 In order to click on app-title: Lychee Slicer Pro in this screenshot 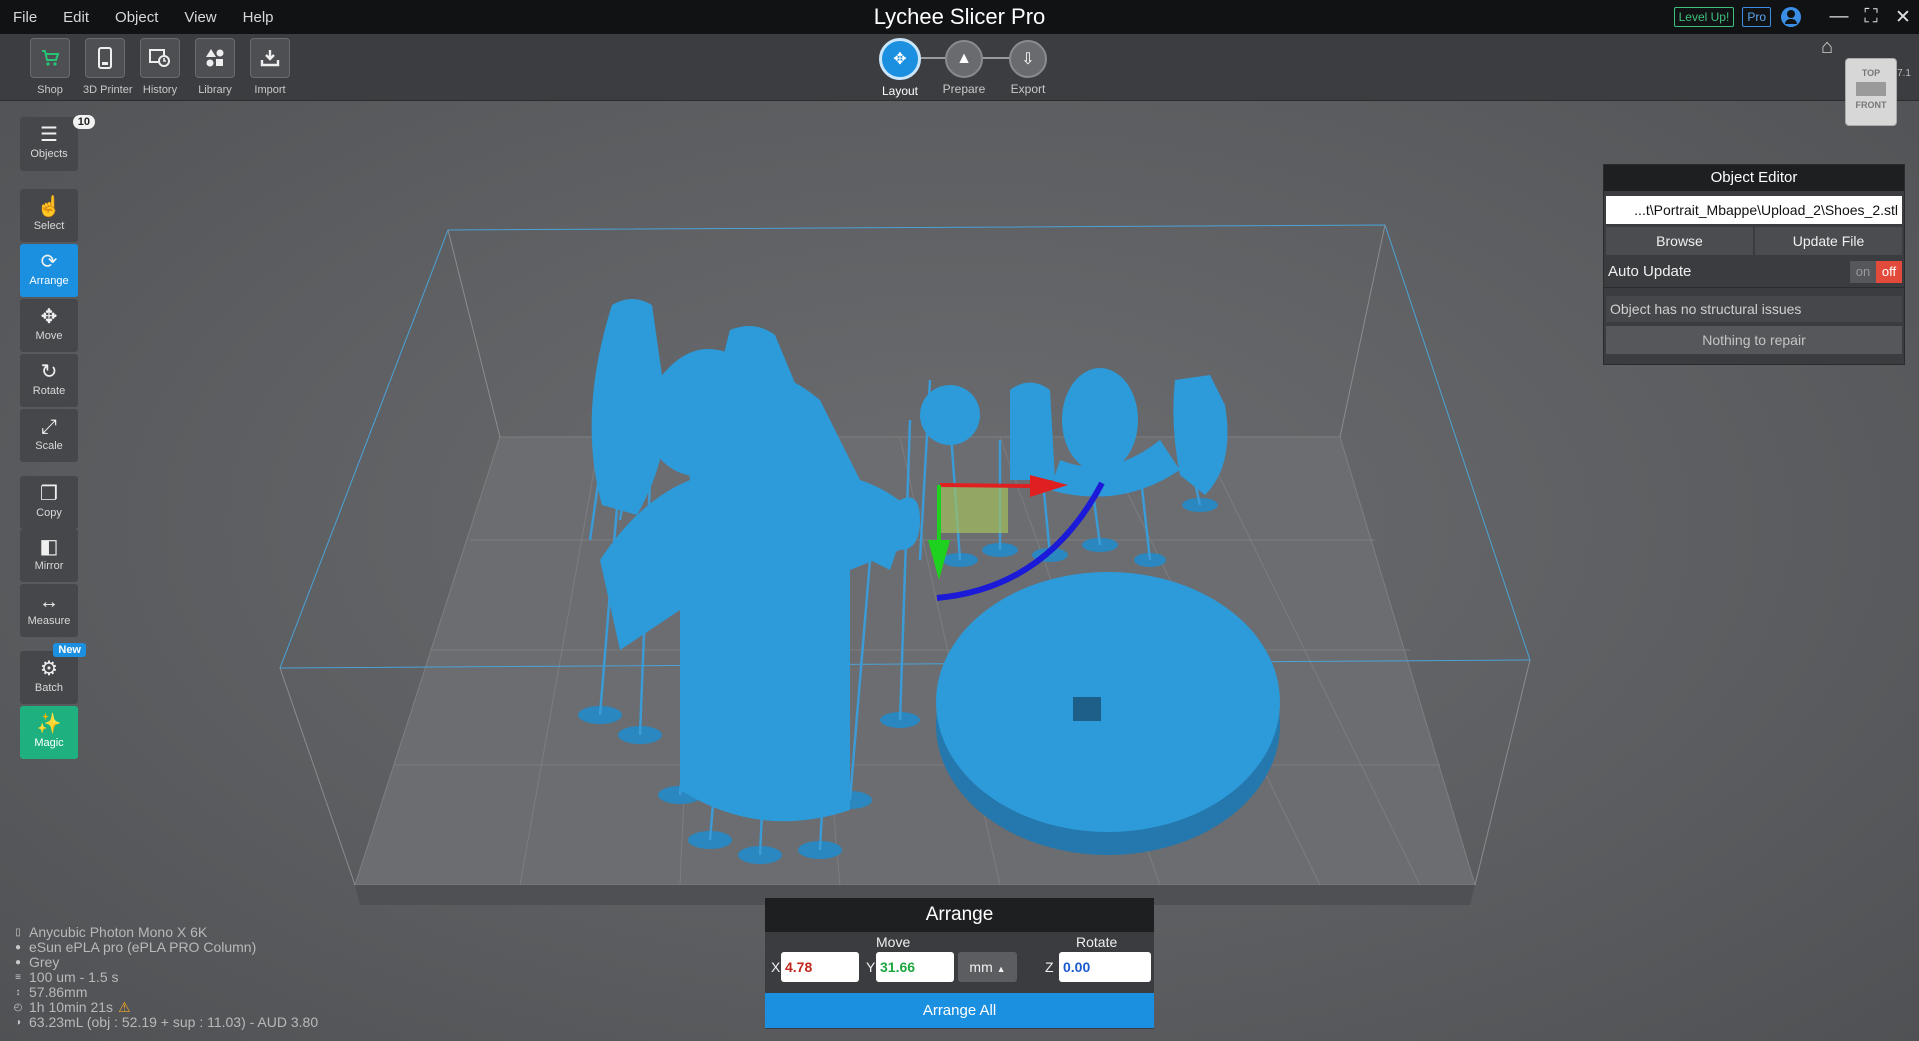, I will do `click(959, 16)`.